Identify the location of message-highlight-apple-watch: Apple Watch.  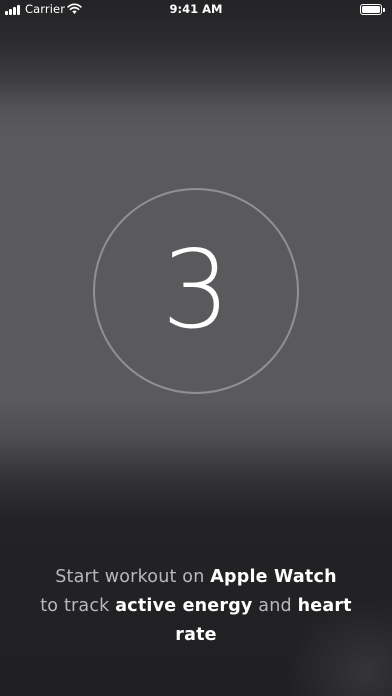
(273, 577).